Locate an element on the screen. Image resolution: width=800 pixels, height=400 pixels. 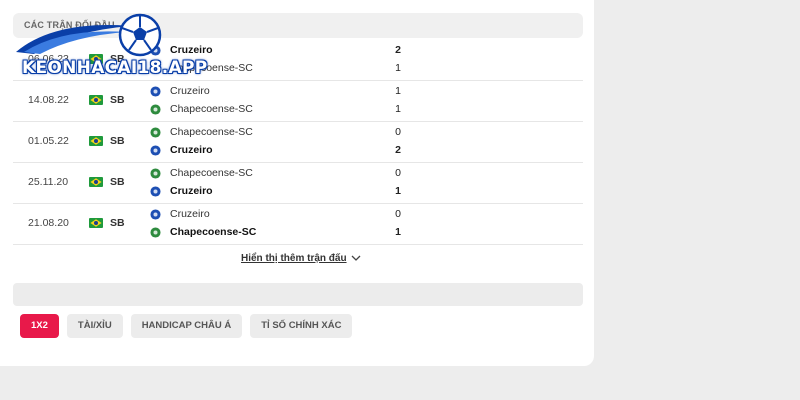
tab-correct-score: TỈ SỐ CHÍNH XÁC is located at coordinates (301, 326).